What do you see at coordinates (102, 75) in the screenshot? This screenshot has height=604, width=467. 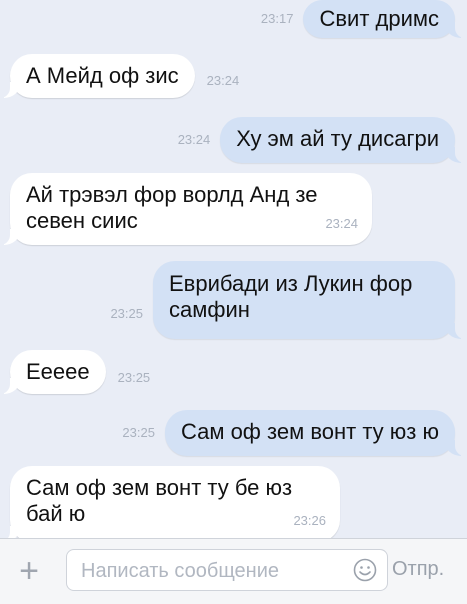 I see `message-text: А Мейд оф зис` at bounding box center [102, 75].